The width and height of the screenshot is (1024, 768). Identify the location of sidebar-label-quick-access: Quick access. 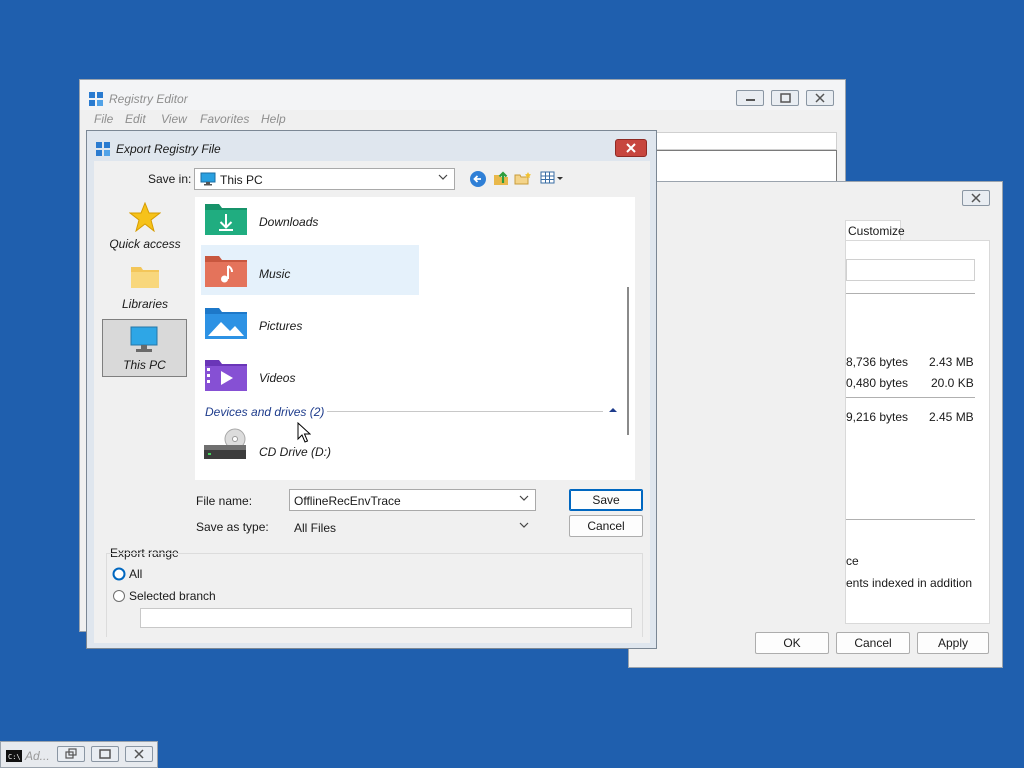
(145, 244).